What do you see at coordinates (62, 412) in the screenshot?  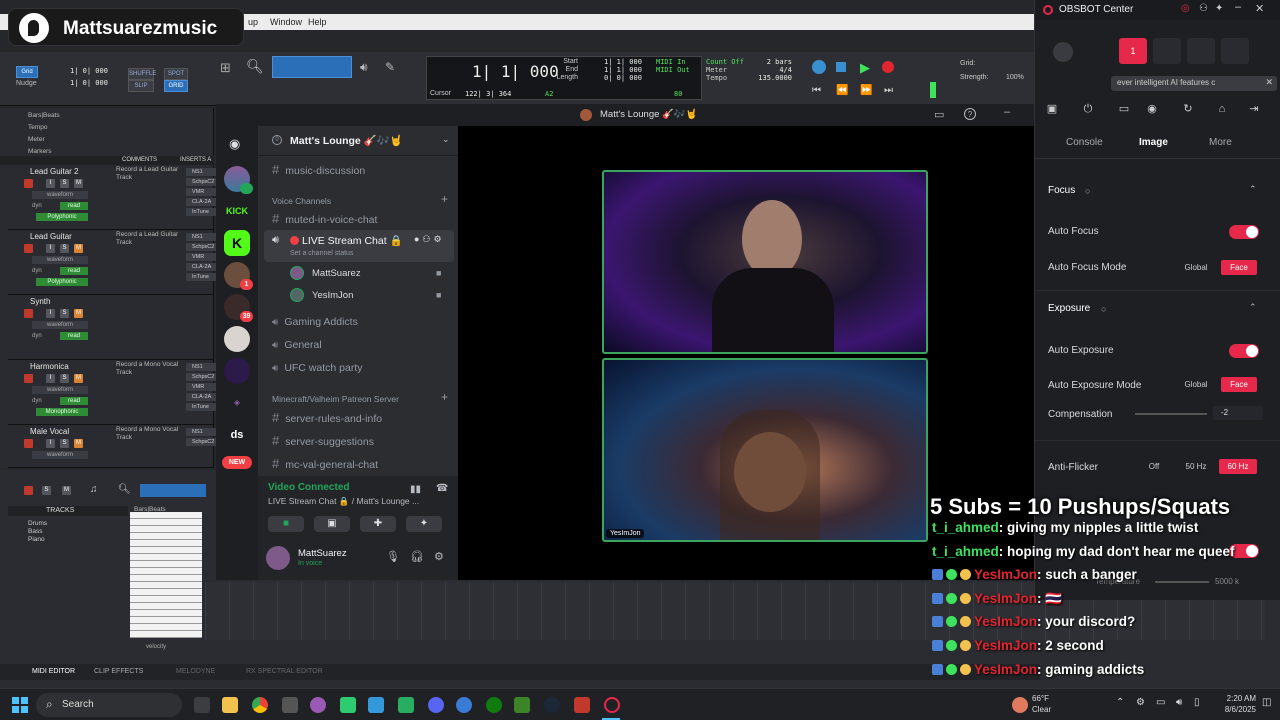 I see `elastic-mode: Monophonic` at bounding box center [62, 412].